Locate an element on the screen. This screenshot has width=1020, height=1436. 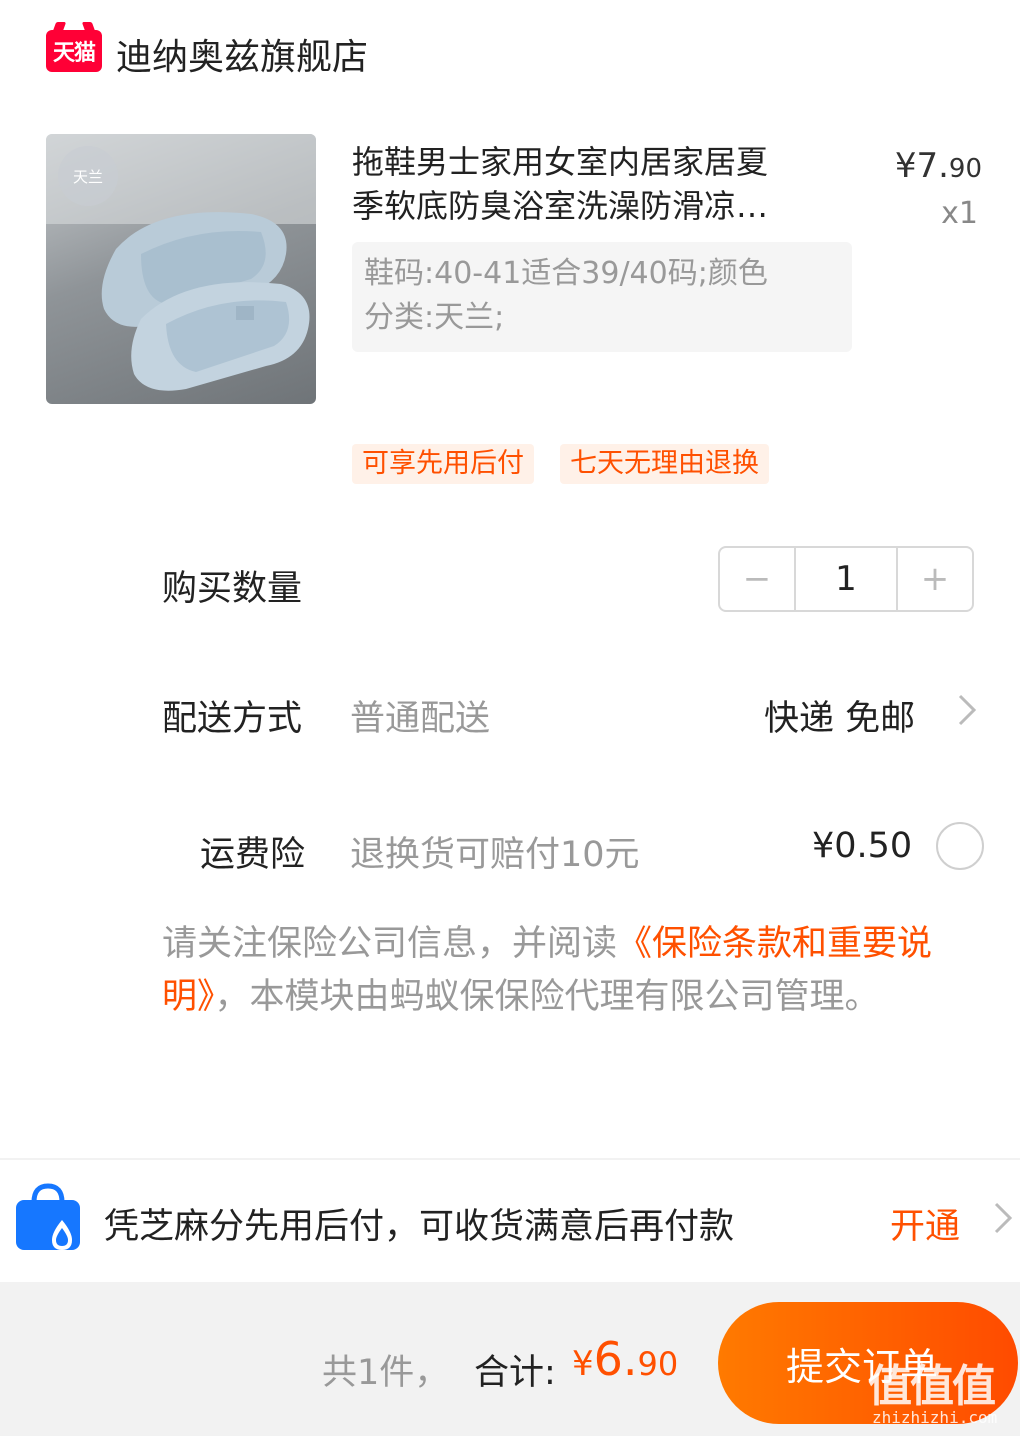
shipping-value: 快递 免邮 is located at coordinates (839, 715).